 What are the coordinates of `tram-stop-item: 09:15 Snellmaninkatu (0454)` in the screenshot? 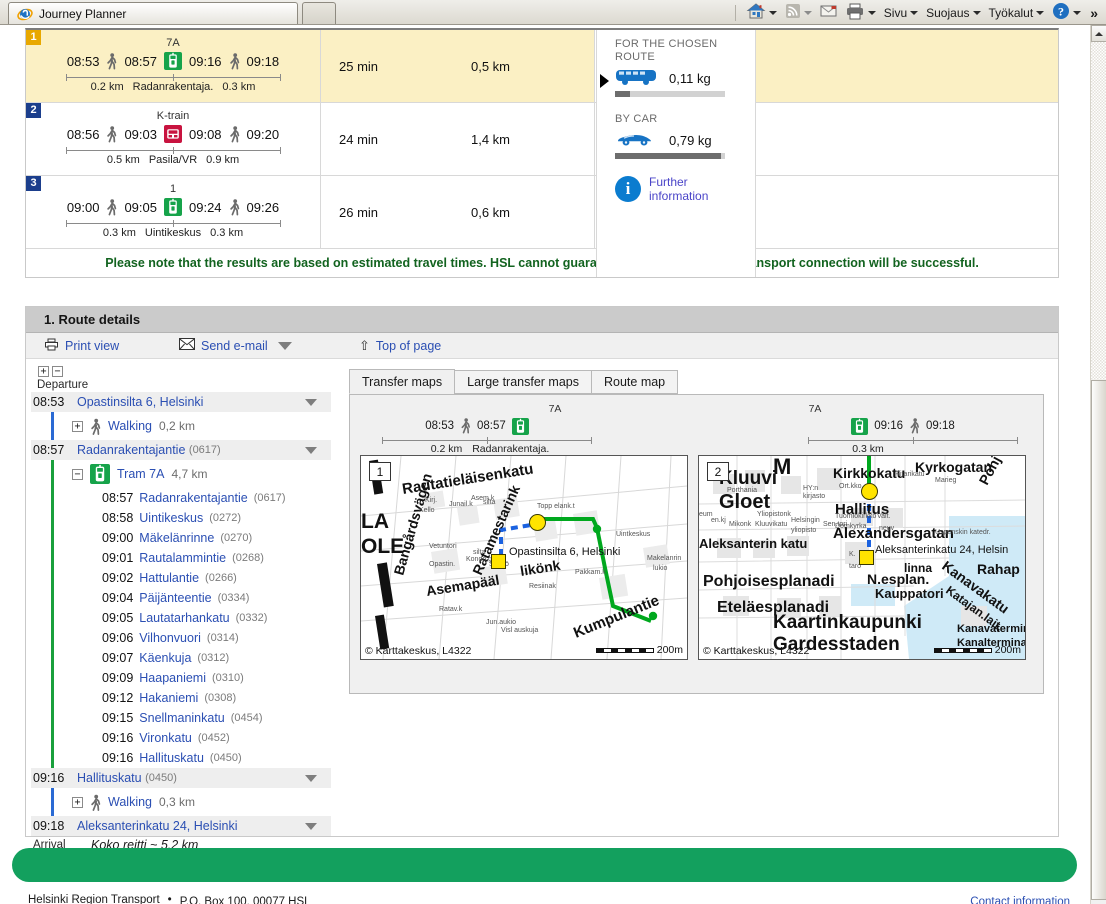 It's located at (192, 718).